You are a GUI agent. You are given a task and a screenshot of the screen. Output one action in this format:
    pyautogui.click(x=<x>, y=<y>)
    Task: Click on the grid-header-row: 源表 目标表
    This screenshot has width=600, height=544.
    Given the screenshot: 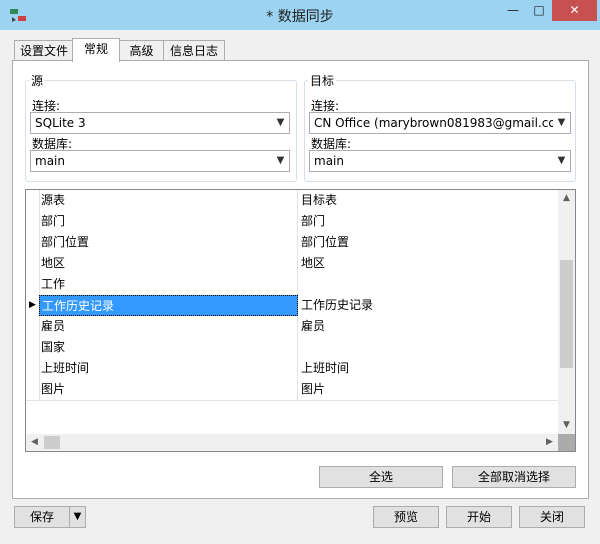 What is the action you would take?
    pyautogui.click(x=292, y=201)
    